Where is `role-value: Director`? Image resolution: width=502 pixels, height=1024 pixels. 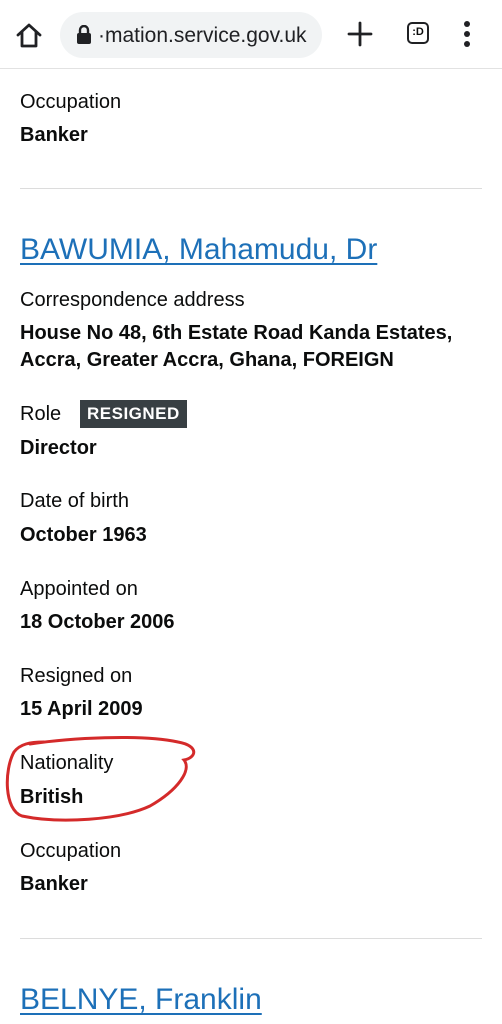 role-value: Director is located at coordinates (58, 448).